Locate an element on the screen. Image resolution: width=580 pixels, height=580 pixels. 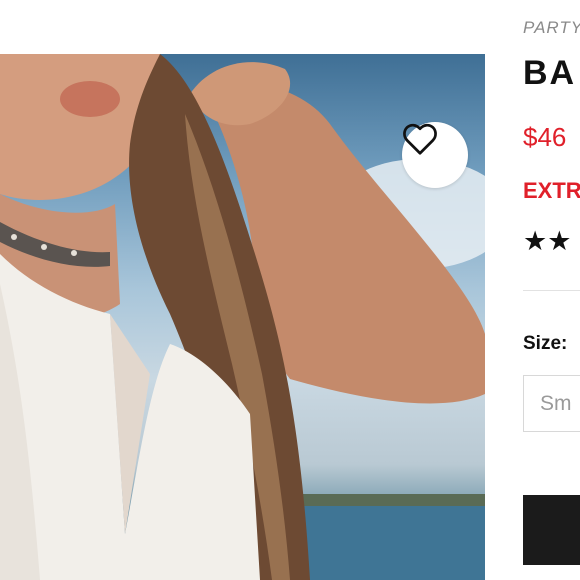
product-price: $46 is located at coordinates (545, 137).